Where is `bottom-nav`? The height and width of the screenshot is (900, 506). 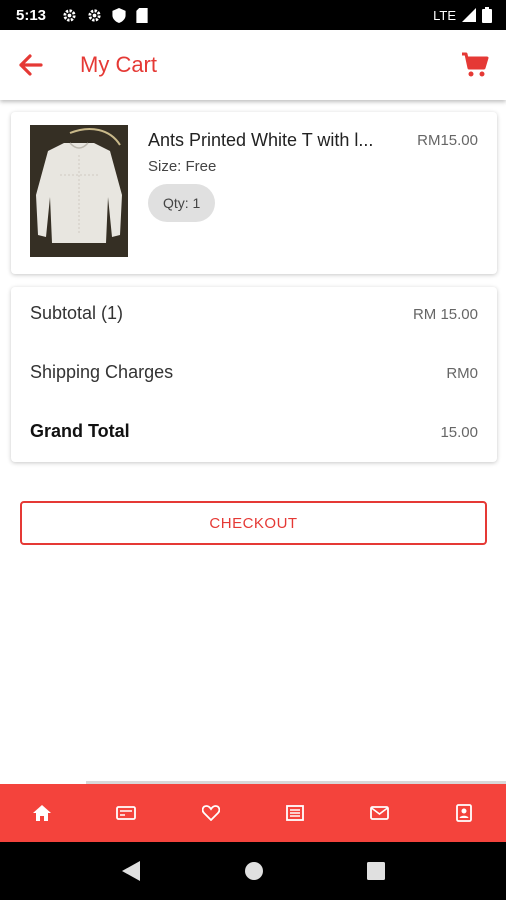 bottom-nav is located at coordinates (253, 813).